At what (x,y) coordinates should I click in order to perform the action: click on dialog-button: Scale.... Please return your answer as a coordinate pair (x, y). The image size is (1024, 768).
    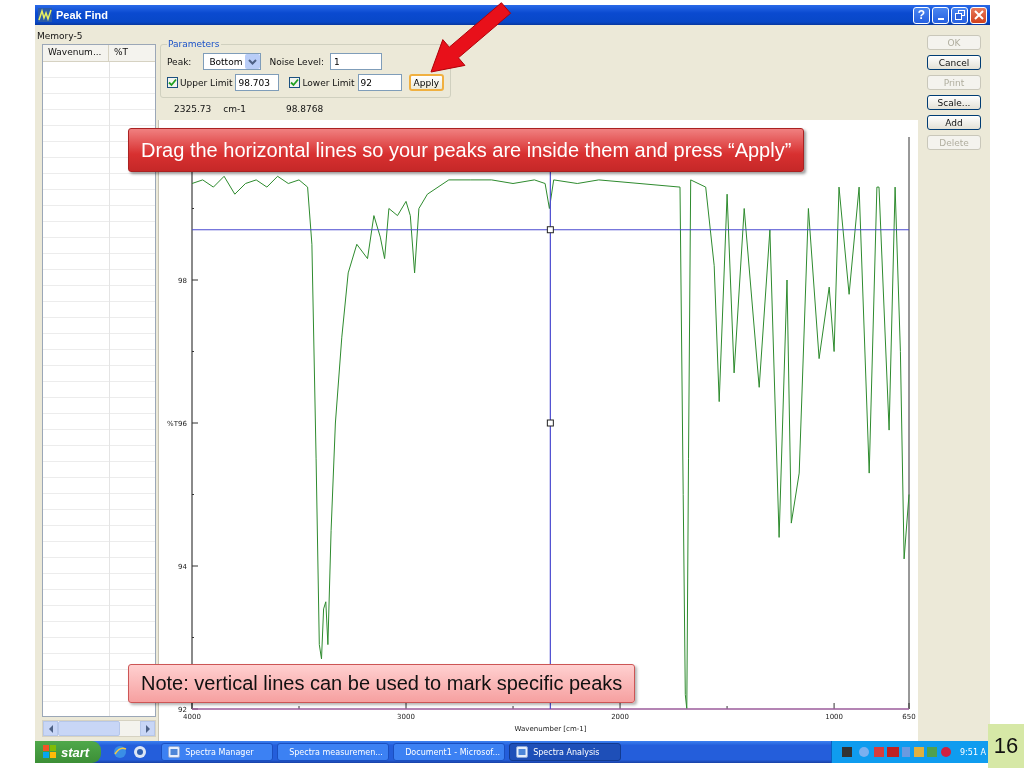
    Looking at the image, I should click on (954, 102).